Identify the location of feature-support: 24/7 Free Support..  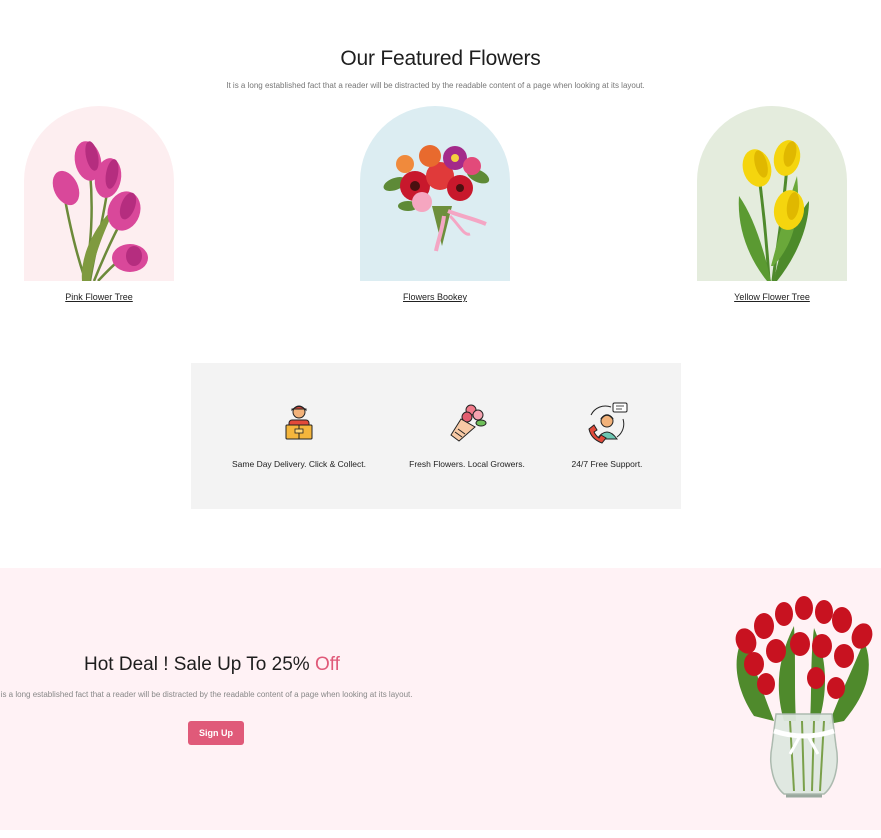
(607, 435).